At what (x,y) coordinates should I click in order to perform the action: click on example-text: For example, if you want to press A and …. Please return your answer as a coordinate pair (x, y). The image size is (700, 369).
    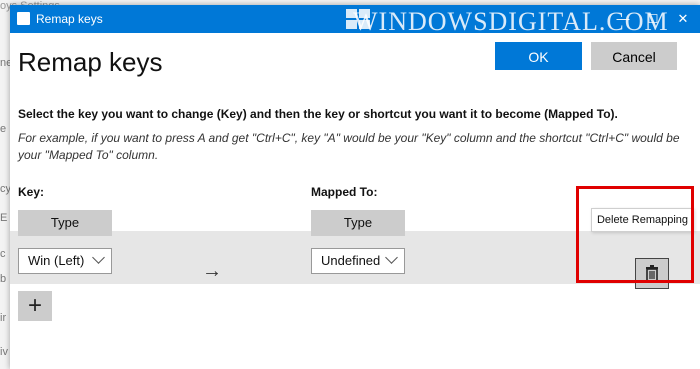
    Looking at the image, I should click on (349, 146).